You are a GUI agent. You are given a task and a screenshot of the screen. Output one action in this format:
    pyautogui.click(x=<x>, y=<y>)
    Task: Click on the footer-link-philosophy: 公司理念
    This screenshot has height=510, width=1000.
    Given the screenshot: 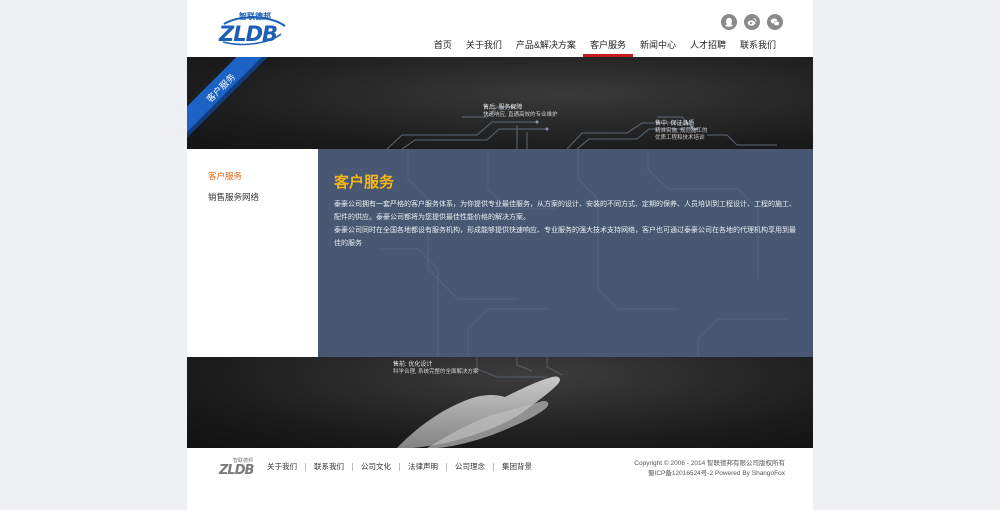 What is the action you would take?
    pyautogui.click(x=469, y=467)
    